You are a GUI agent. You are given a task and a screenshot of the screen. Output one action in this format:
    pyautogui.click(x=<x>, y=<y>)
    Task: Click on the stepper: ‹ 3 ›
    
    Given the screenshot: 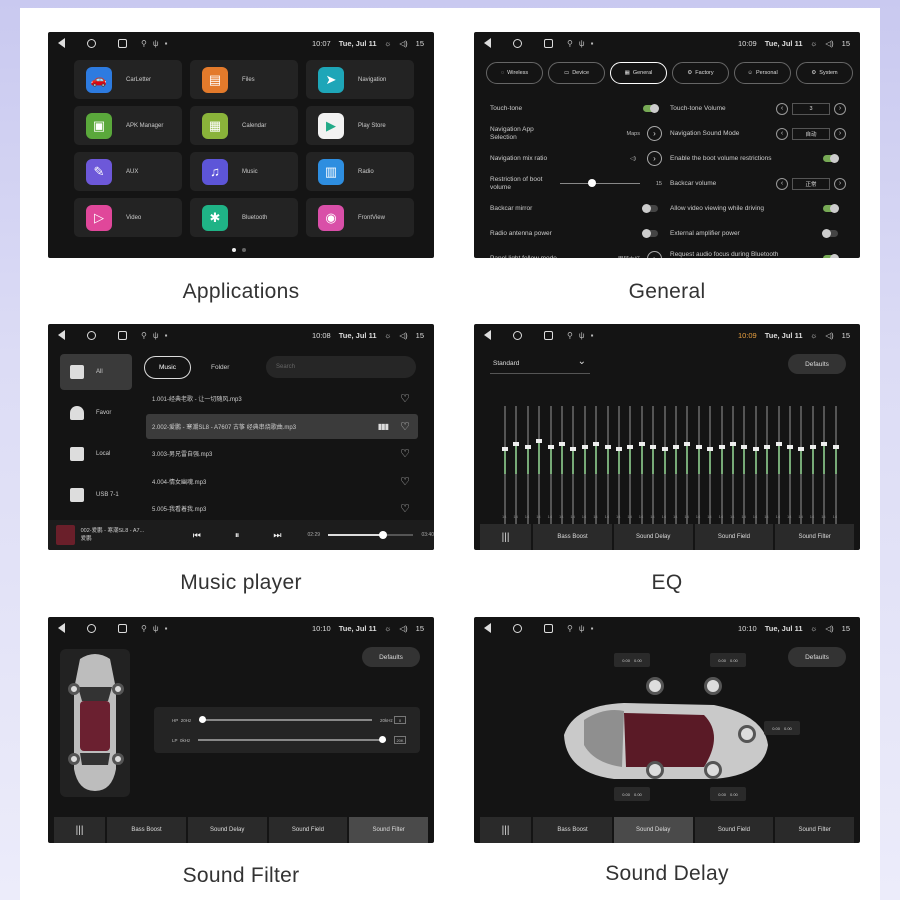 What is the action you would take?
    pyautogui.click(x=811, y=108)
    